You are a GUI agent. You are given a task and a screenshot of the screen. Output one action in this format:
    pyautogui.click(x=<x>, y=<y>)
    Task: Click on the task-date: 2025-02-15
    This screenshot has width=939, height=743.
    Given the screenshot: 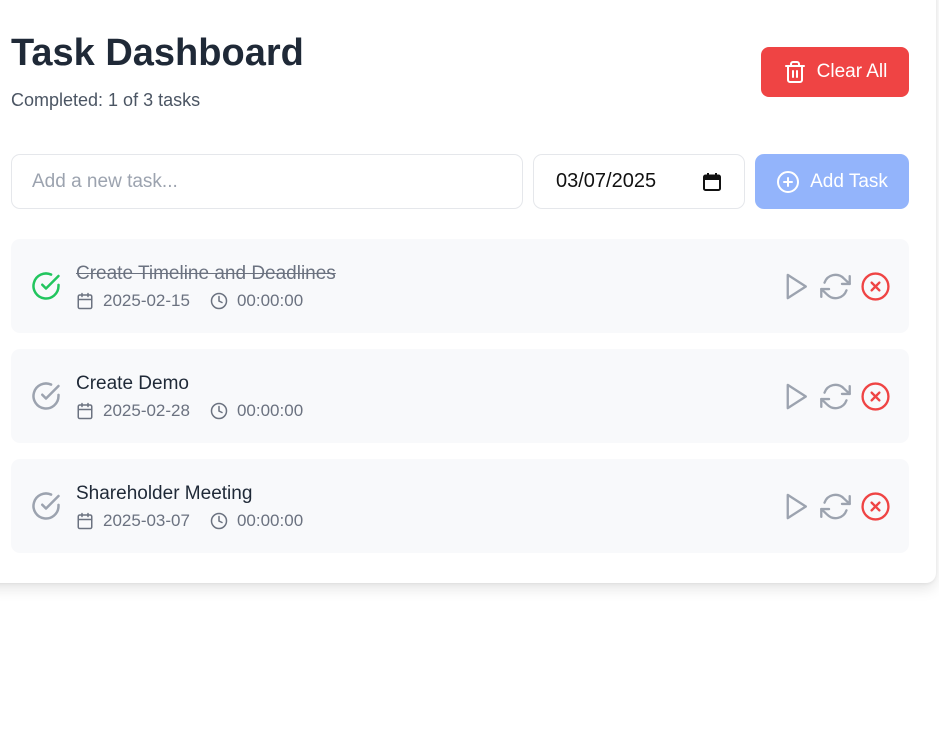 What is the action you would take?
    pyautogui.click(x=146, y=300)
    